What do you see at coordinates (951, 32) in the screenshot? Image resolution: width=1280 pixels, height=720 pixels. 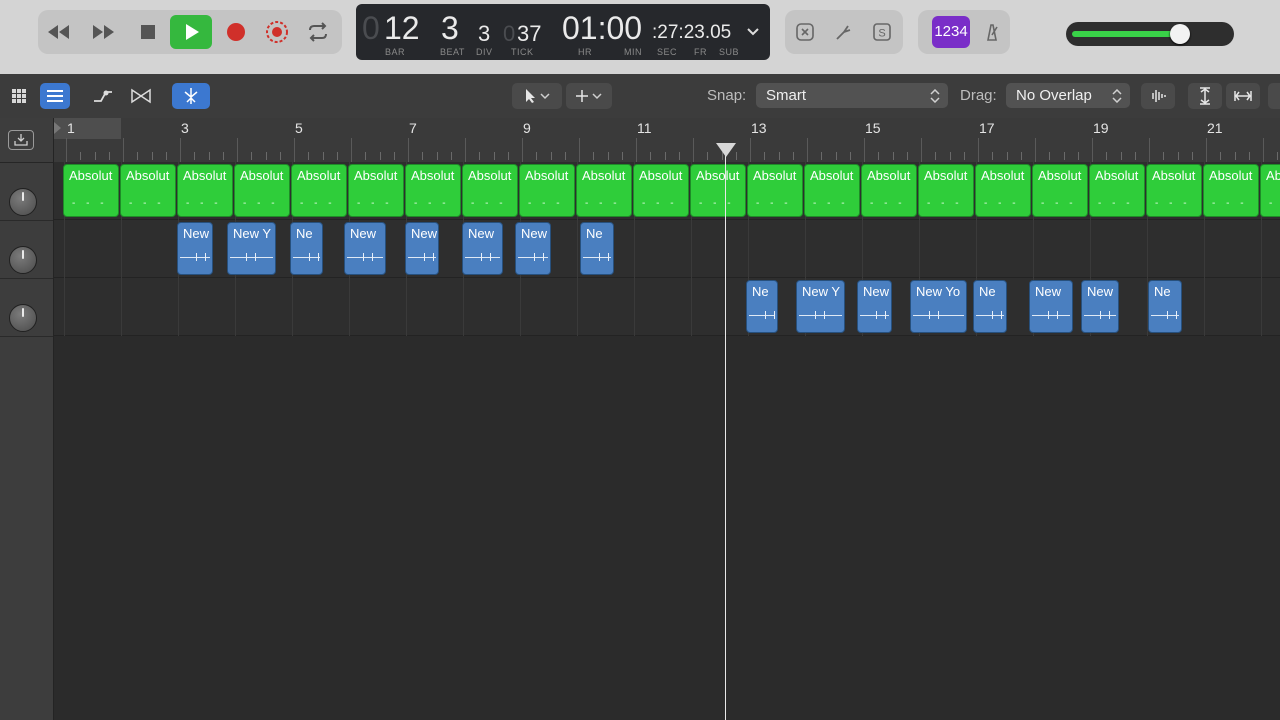 I see `count-in-button: 1234` at bounding box center [951, 32].